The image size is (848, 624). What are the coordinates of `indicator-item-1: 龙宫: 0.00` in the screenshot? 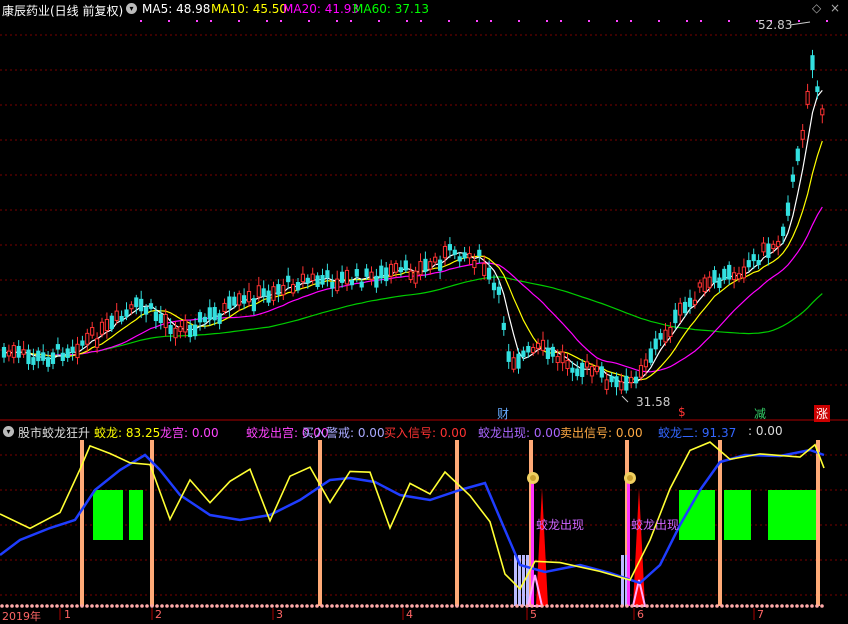 It's located at (189, 433).